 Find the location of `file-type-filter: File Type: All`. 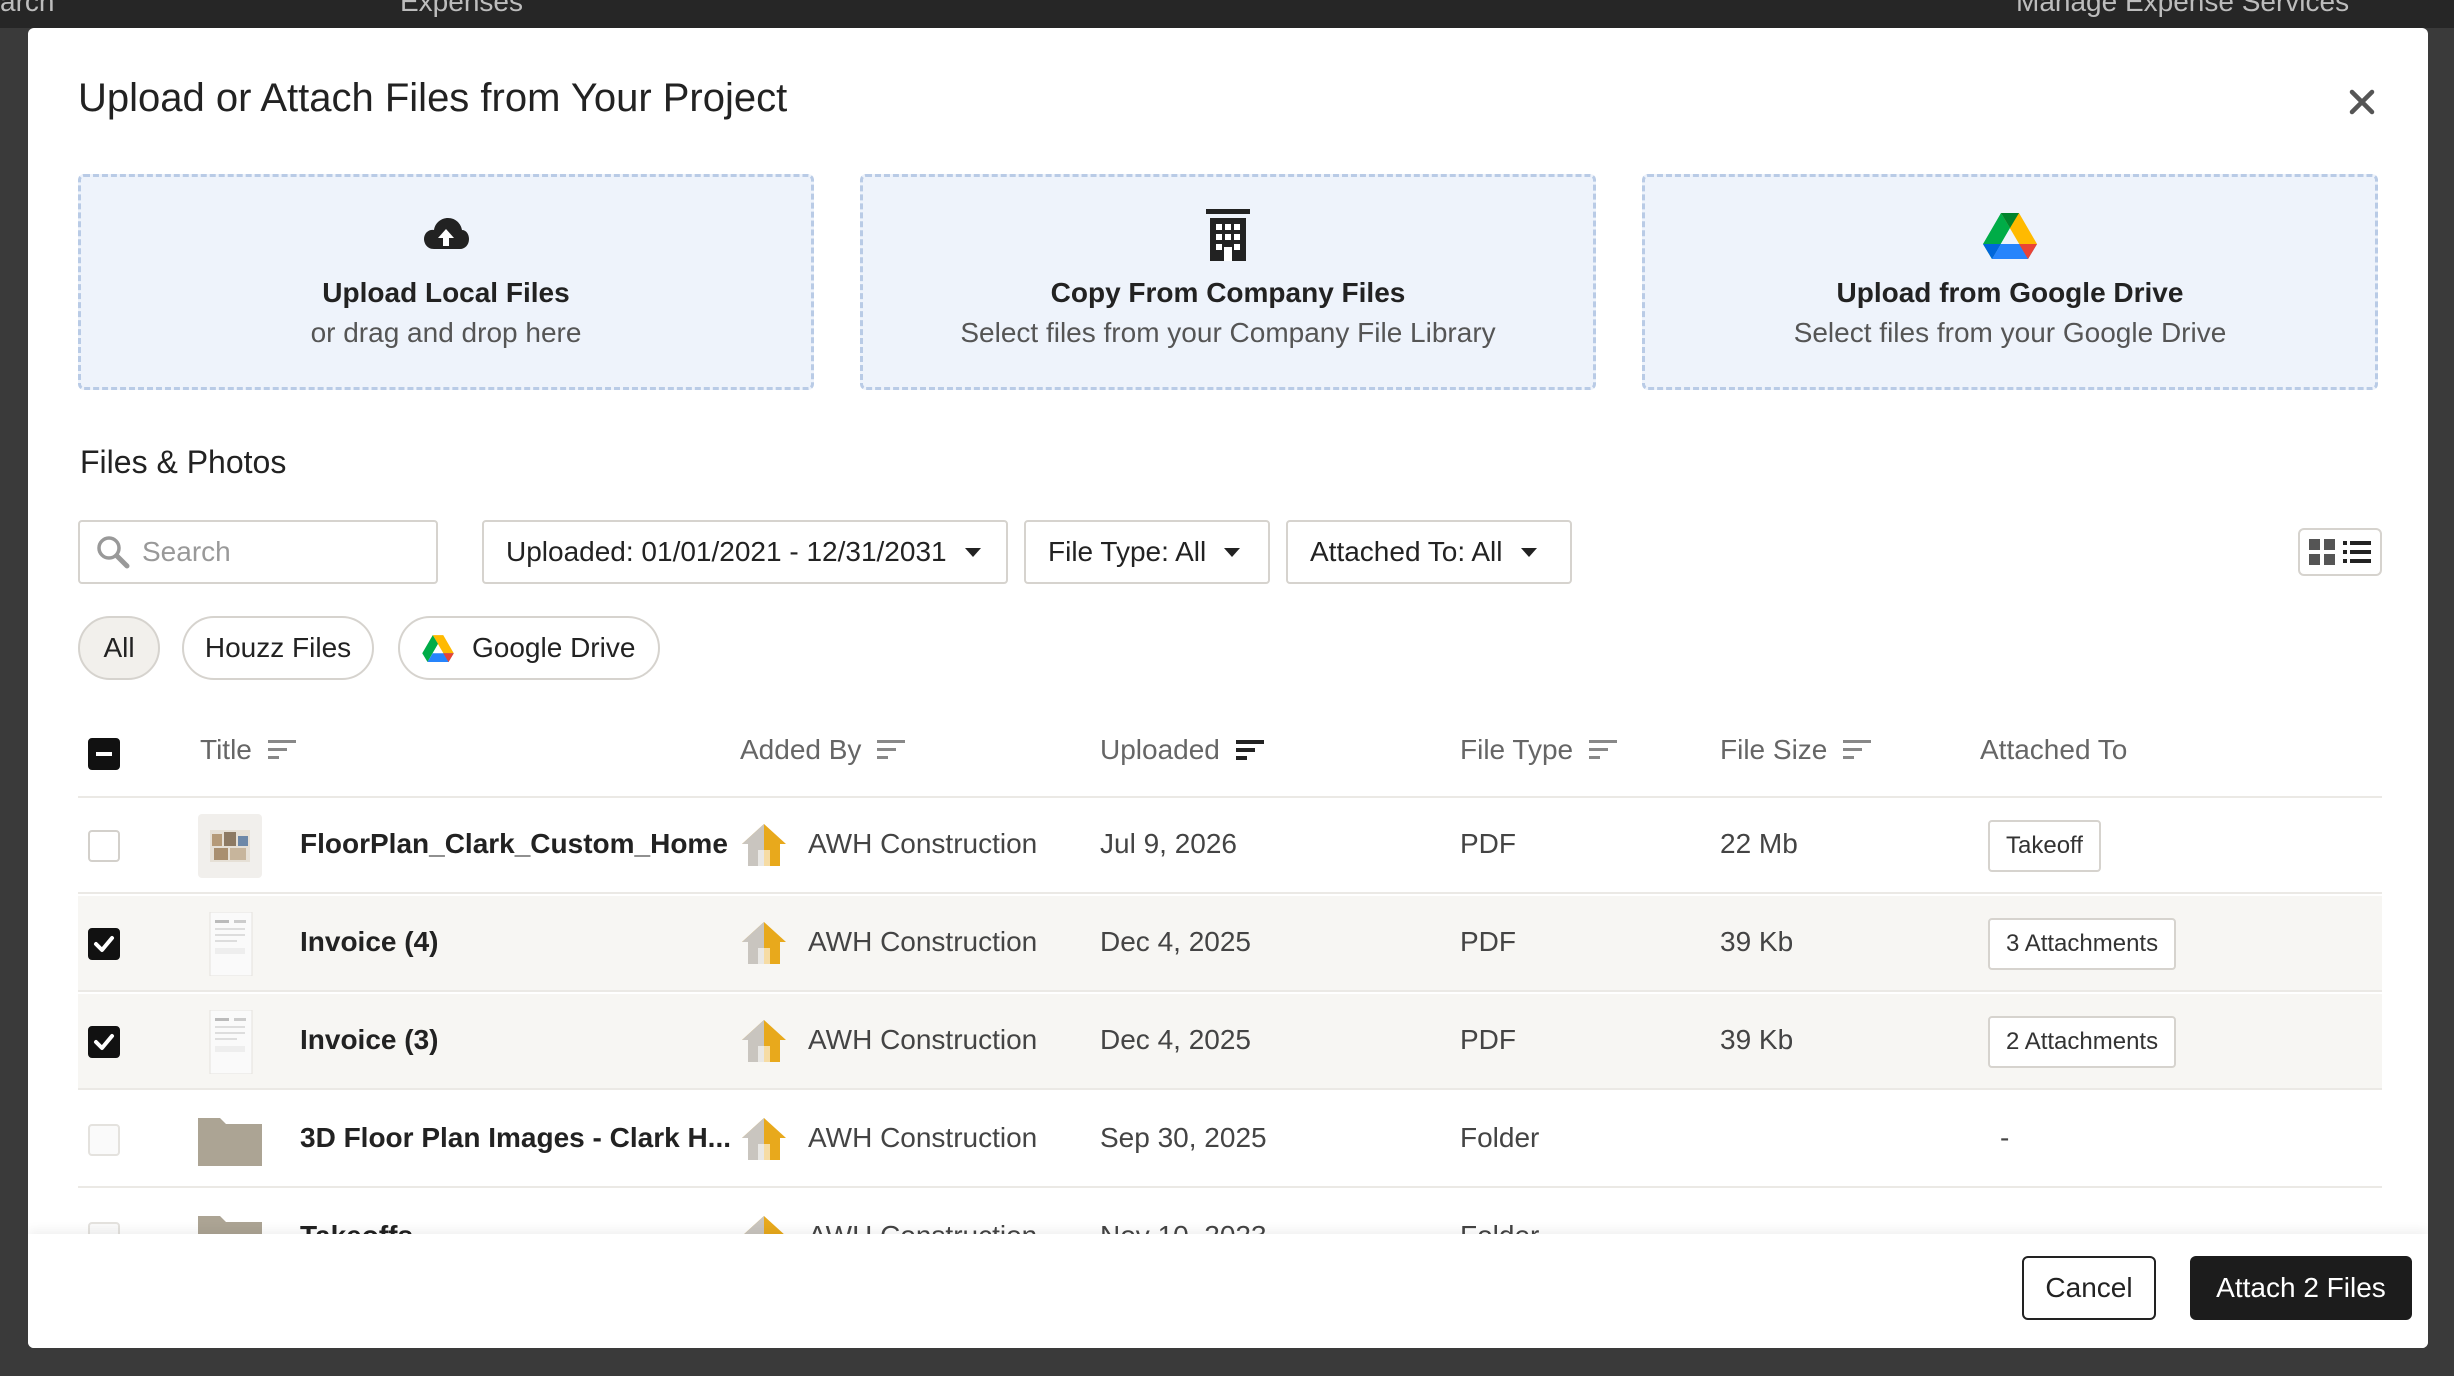

file-type-filter: File Type: All is located at coordinates (1147, 552).